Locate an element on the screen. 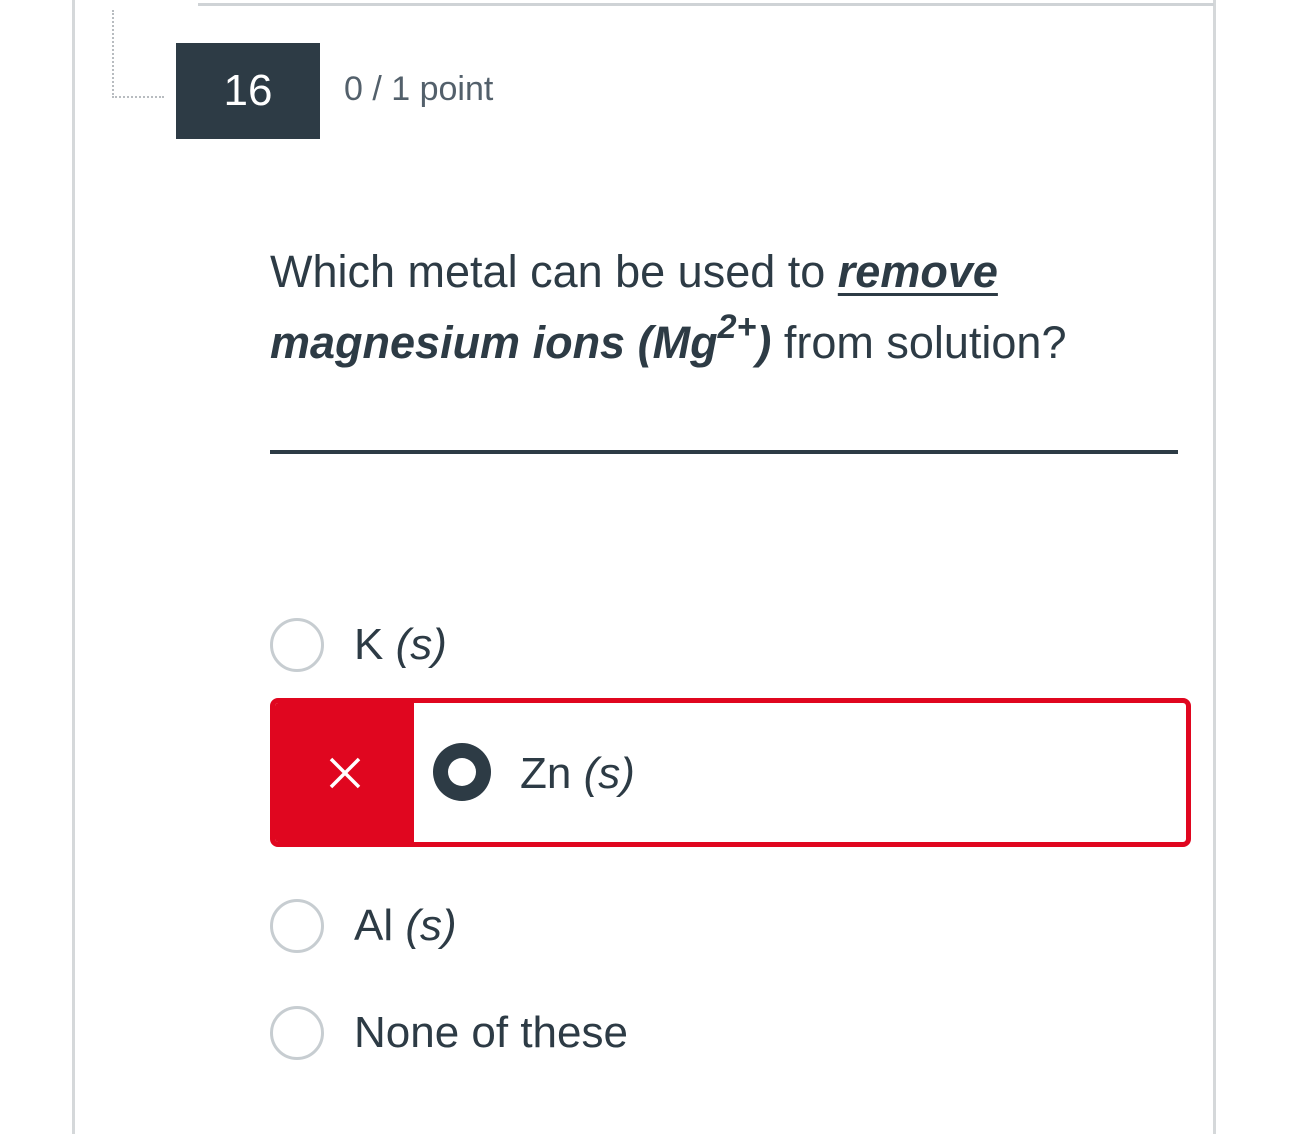 This screenshot has width=1290, height=1134. radio-button-selected is located at coordinates (462, 772).